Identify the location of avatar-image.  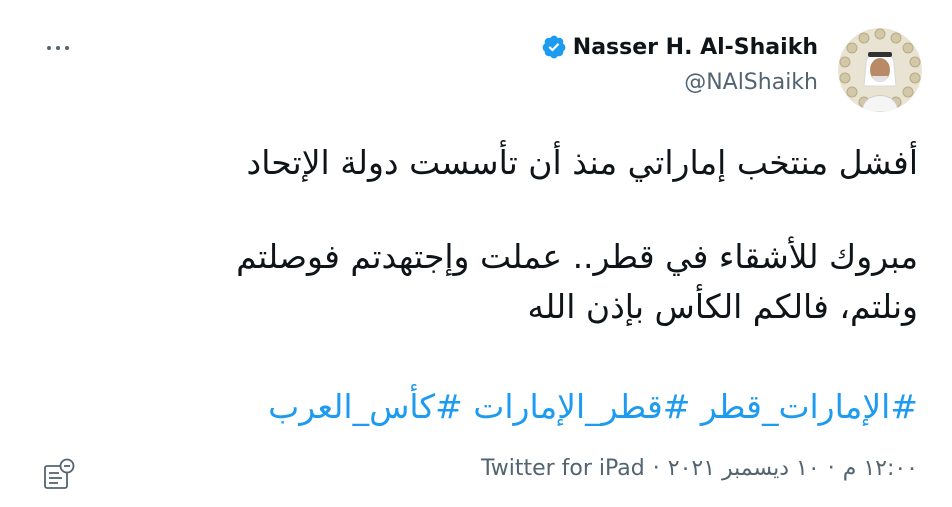
(880, 70).